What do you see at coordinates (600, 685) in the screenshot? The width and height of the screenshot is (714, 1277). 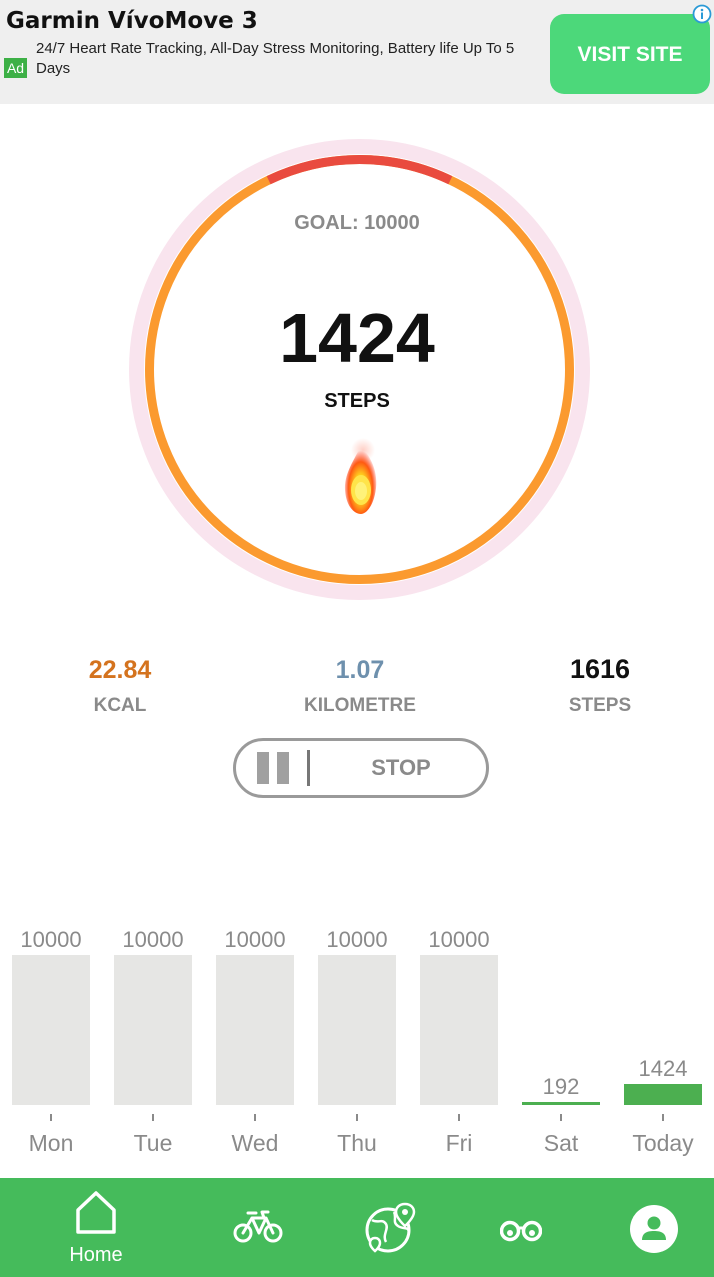 I see `total-steps-stat: 1616 STEPS` at bounding box center [600, 685].